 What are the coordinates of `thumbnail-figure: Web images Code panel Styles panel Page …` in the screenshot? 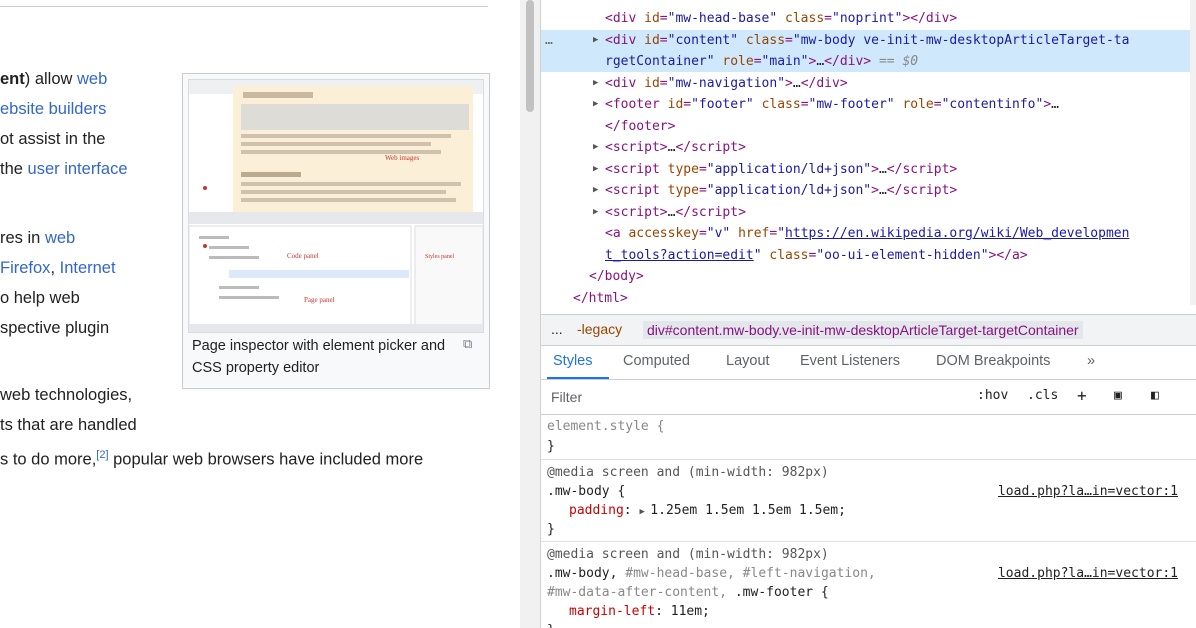 It's located at (336, 231).